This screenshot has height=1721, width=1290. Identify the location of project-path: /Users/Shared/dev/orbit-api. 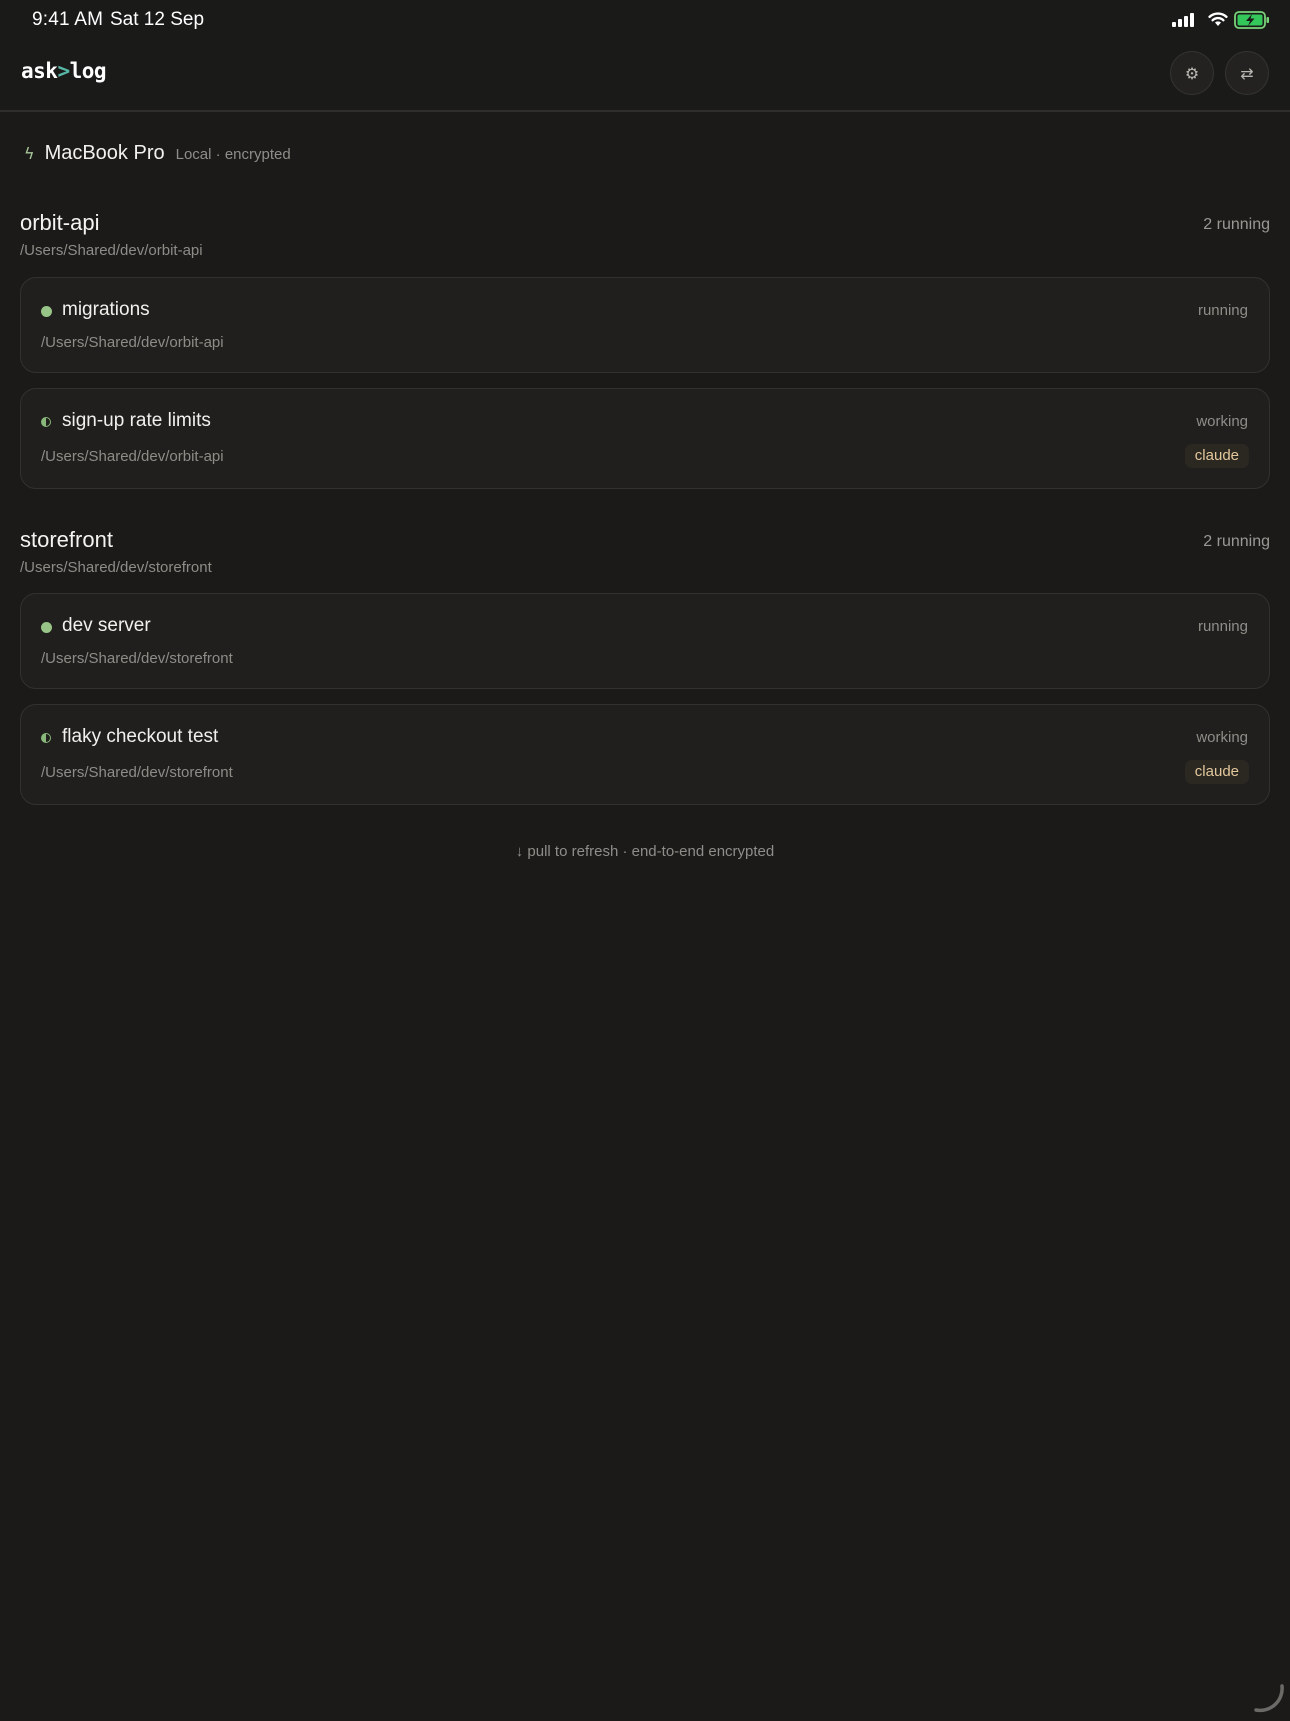
(111, 250).